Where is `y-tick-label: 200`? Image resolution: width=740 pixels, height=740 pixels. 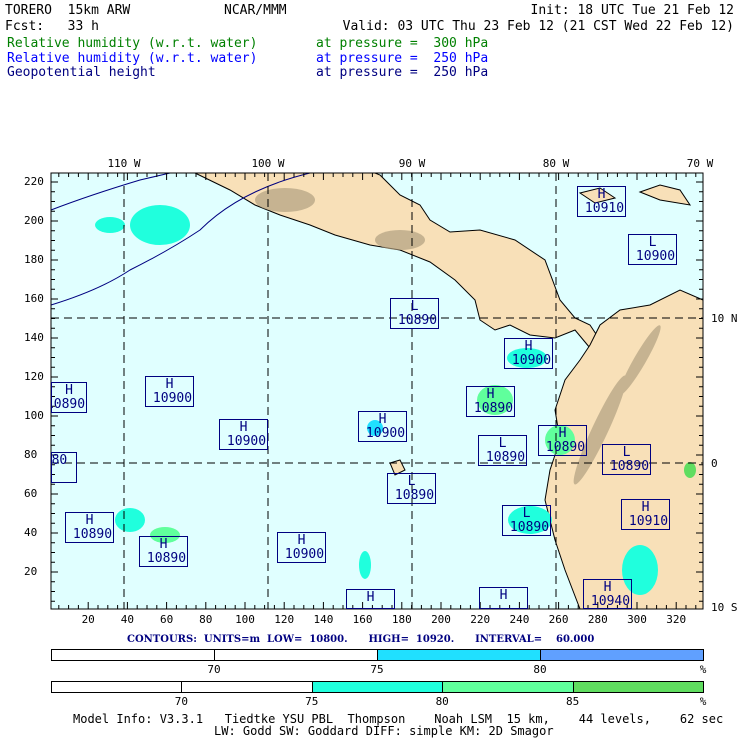 y-tick-label: 200 is located at coordinates (34, 220).